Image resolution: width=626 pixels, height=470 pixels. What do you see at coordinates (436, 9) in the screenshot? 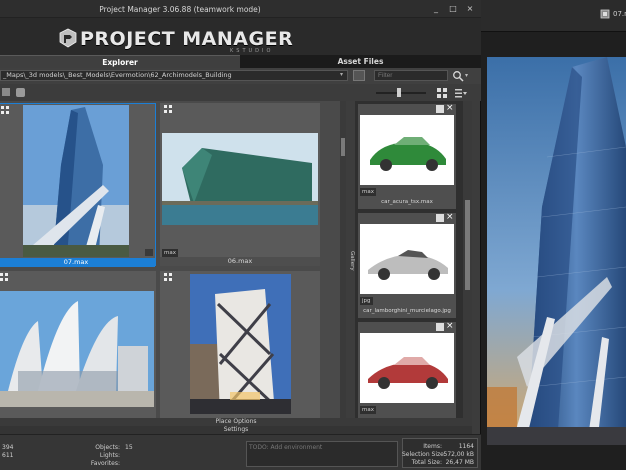
I see `minimize-button: _` at bounding box center [436, 9].